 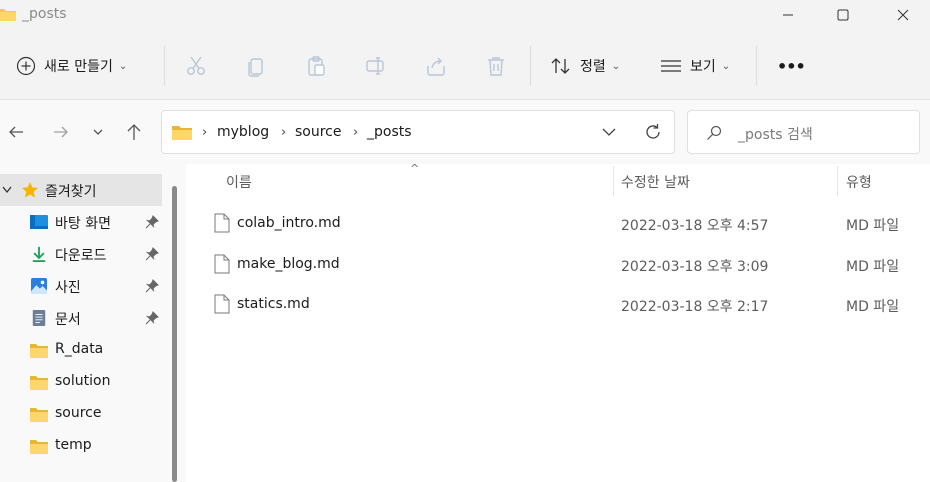 I want to click on star-icon, so click(x=30, y=190).